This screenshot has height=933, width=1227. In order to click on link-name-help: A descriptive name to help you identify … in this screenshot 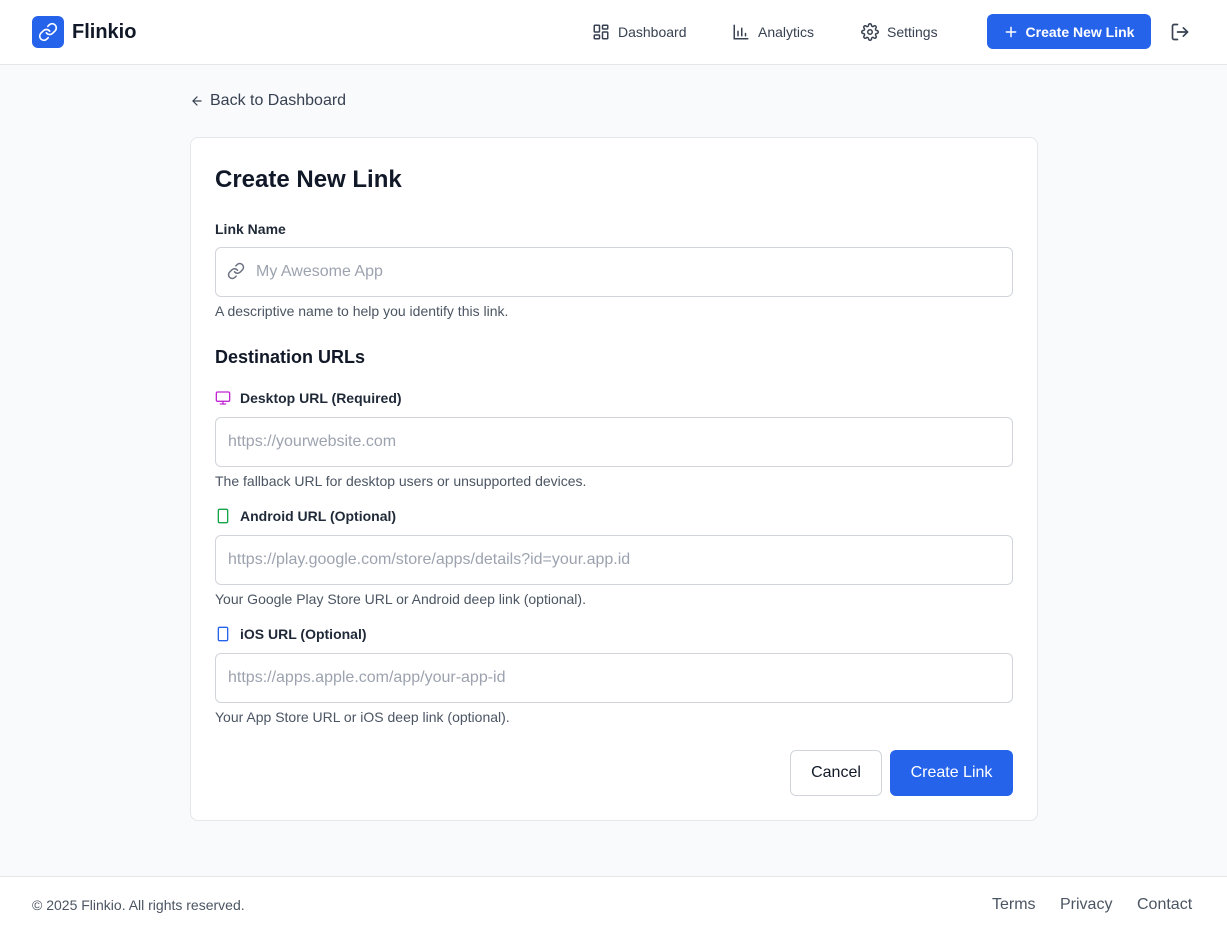, I will do `click(362, 311)`.